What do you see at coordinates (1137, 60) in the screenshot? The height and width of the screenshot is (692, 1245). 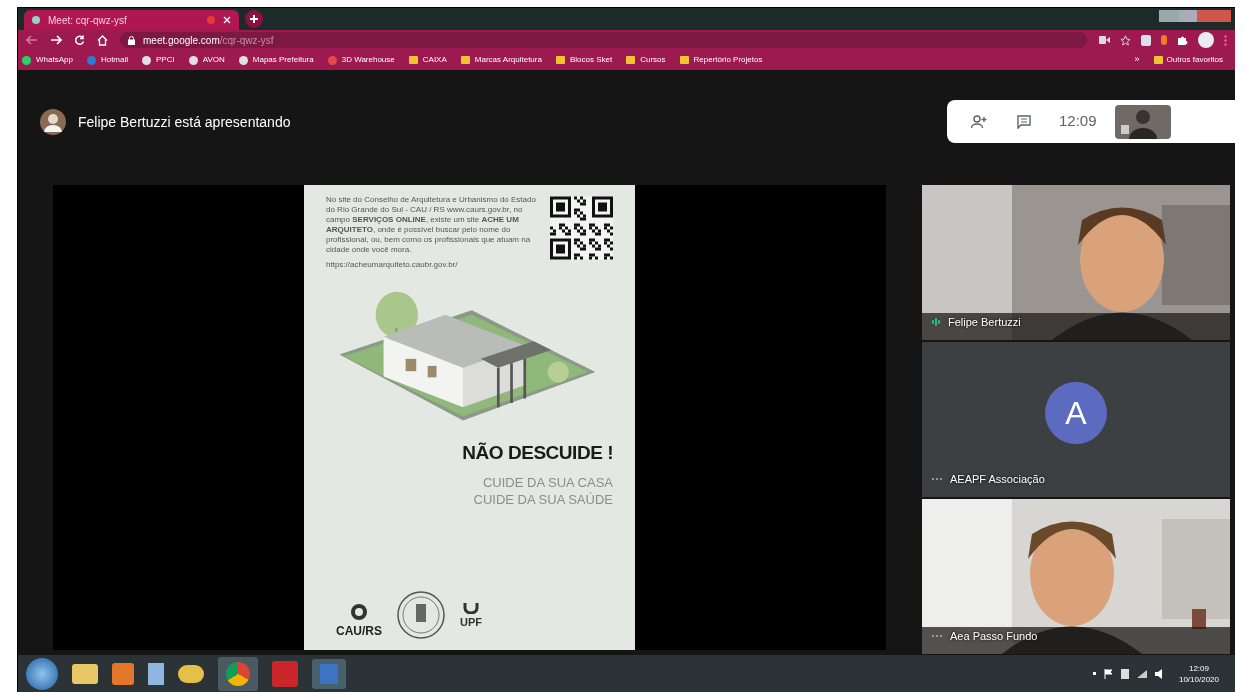 I see `more-bookmarks-chevron: »` at bounding box center [1137, 60].